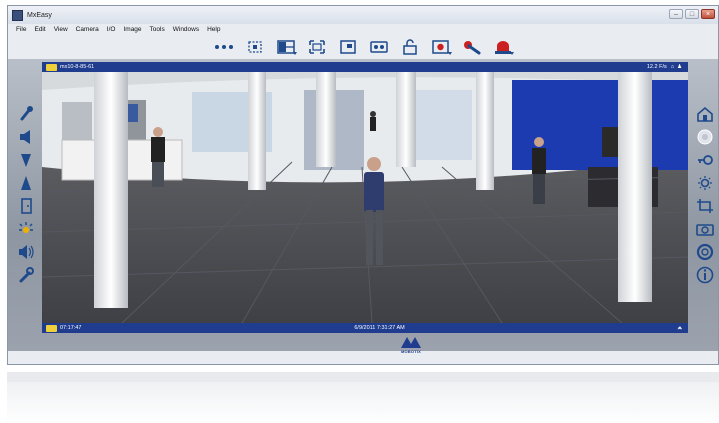 This screenshot has height=423, width=719. What do you see at coordinates (186, 29) in the screenshot?
I see `menu-windows: Windows` at bounding box center [186, 29].